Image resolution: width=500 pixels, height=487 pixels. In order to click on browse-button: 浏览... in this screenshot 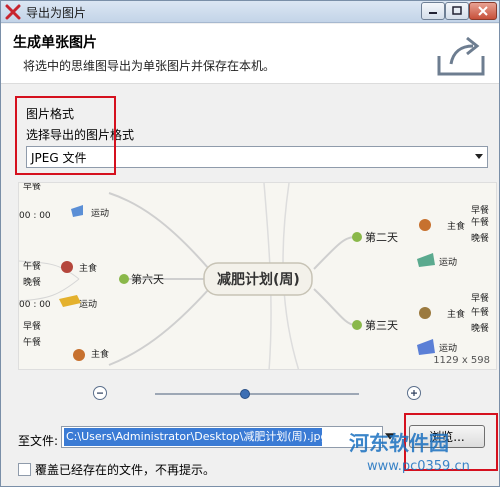, I will do `click(447, 436)`.